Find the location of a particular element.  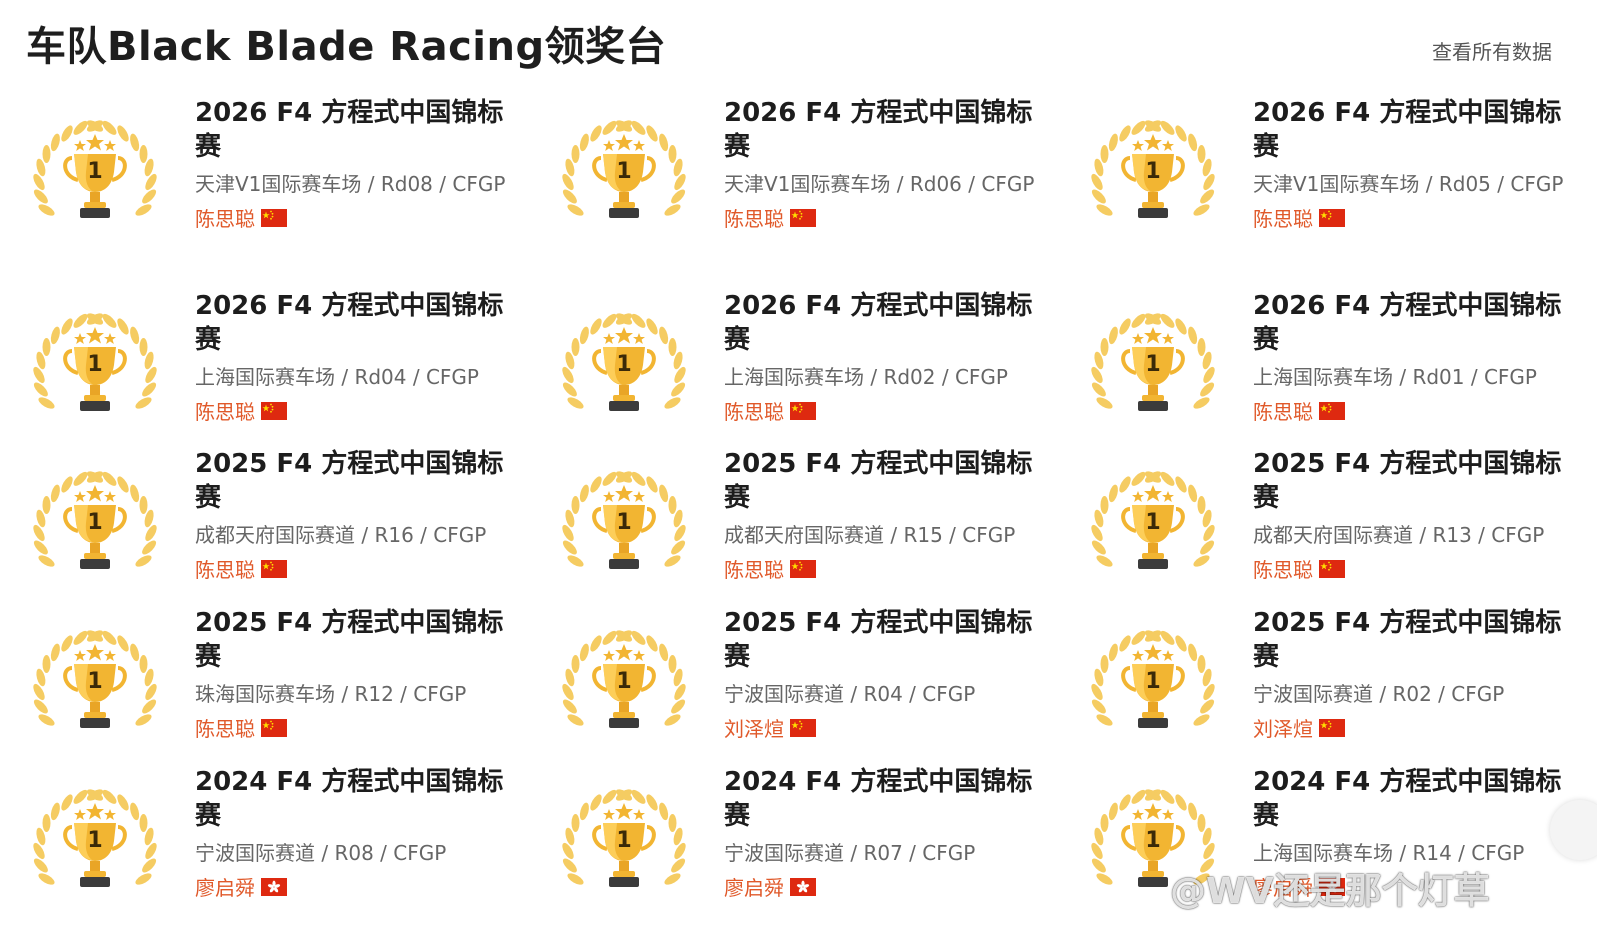

event-venue-round: 上海国际赛车场 / Rd04 / CFGP is located at coordinates (337, 377).